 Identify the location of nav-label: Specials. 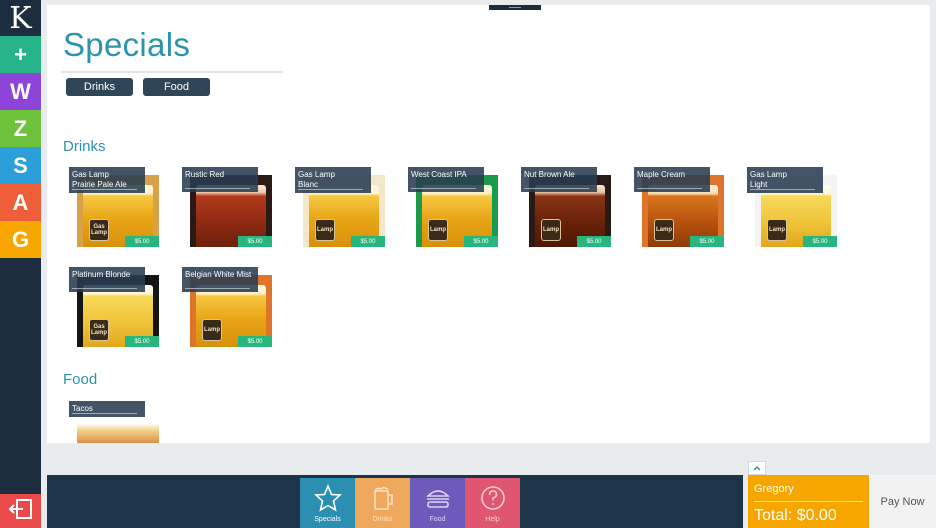
(327, 519).